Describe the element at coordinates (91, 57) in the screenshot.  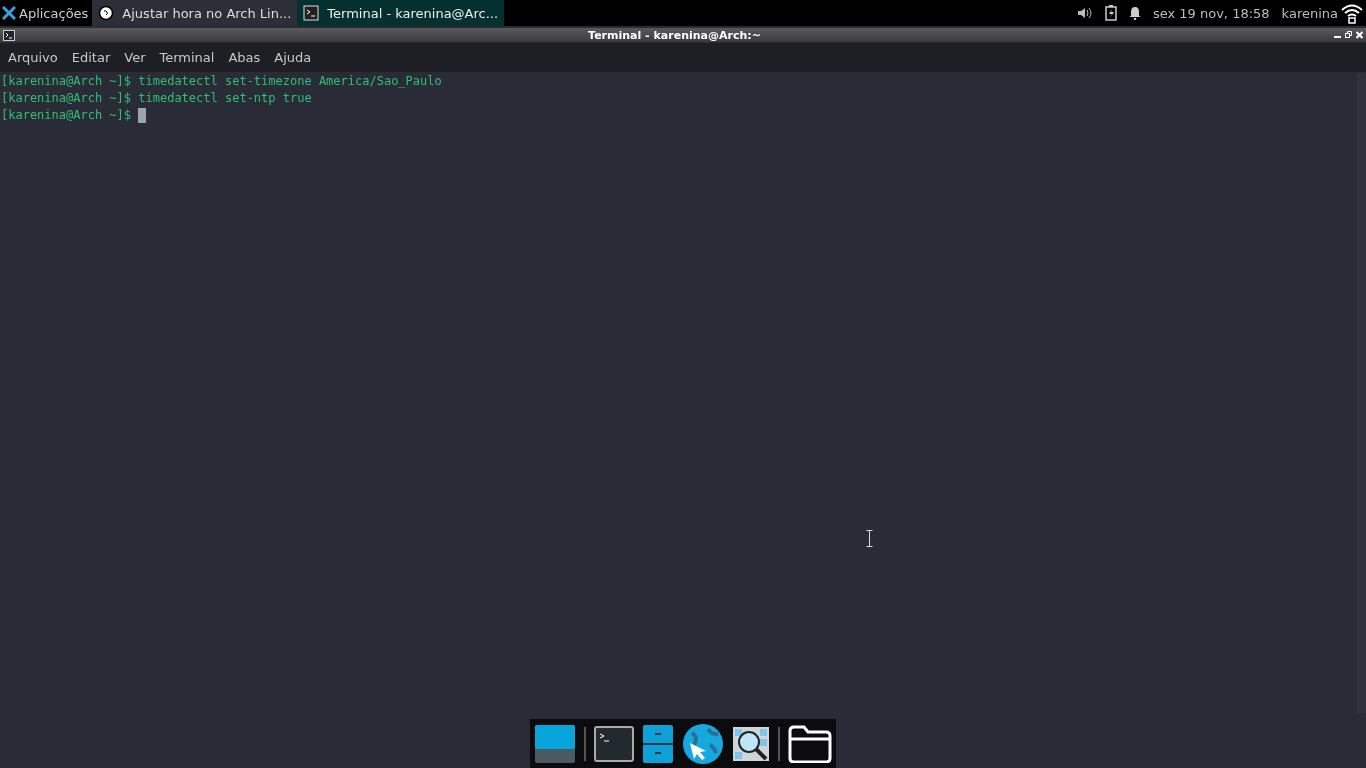
I see `menu-item: Editar` at that location.